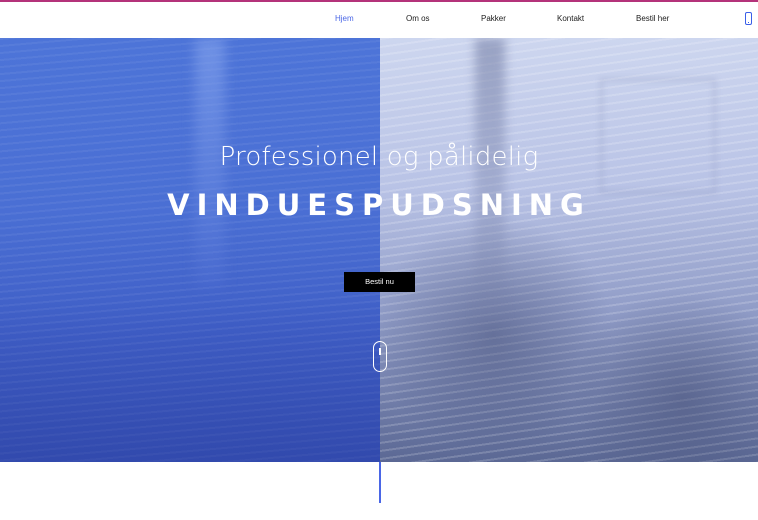  What do you see at coordinates (652, 18) in the screenshot?
I see `nav-item-bestil-her: Bestil her` at bounding box center [652, 18].